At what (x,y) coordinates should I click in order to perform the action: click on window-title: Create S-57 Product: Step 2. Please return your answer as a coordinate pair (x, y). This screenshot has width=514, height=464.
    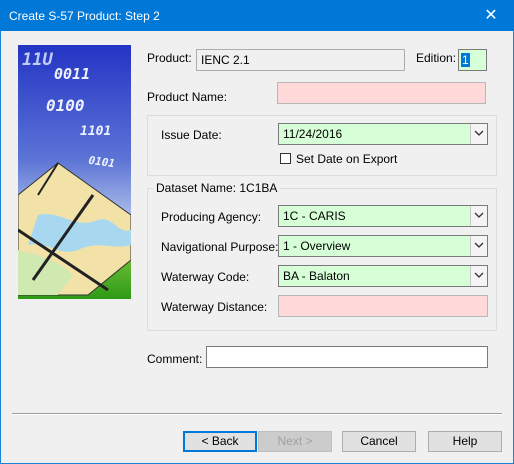
    Looking at the image, I should click on (84, 16).